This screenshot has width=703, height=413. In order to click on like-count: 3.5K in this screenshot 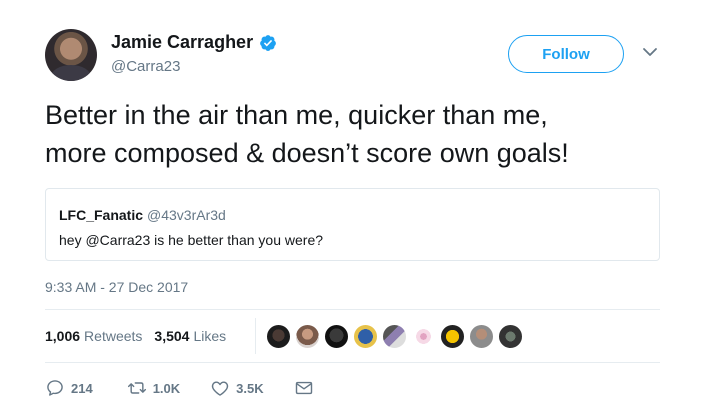, I will do `click(250, 388)`.